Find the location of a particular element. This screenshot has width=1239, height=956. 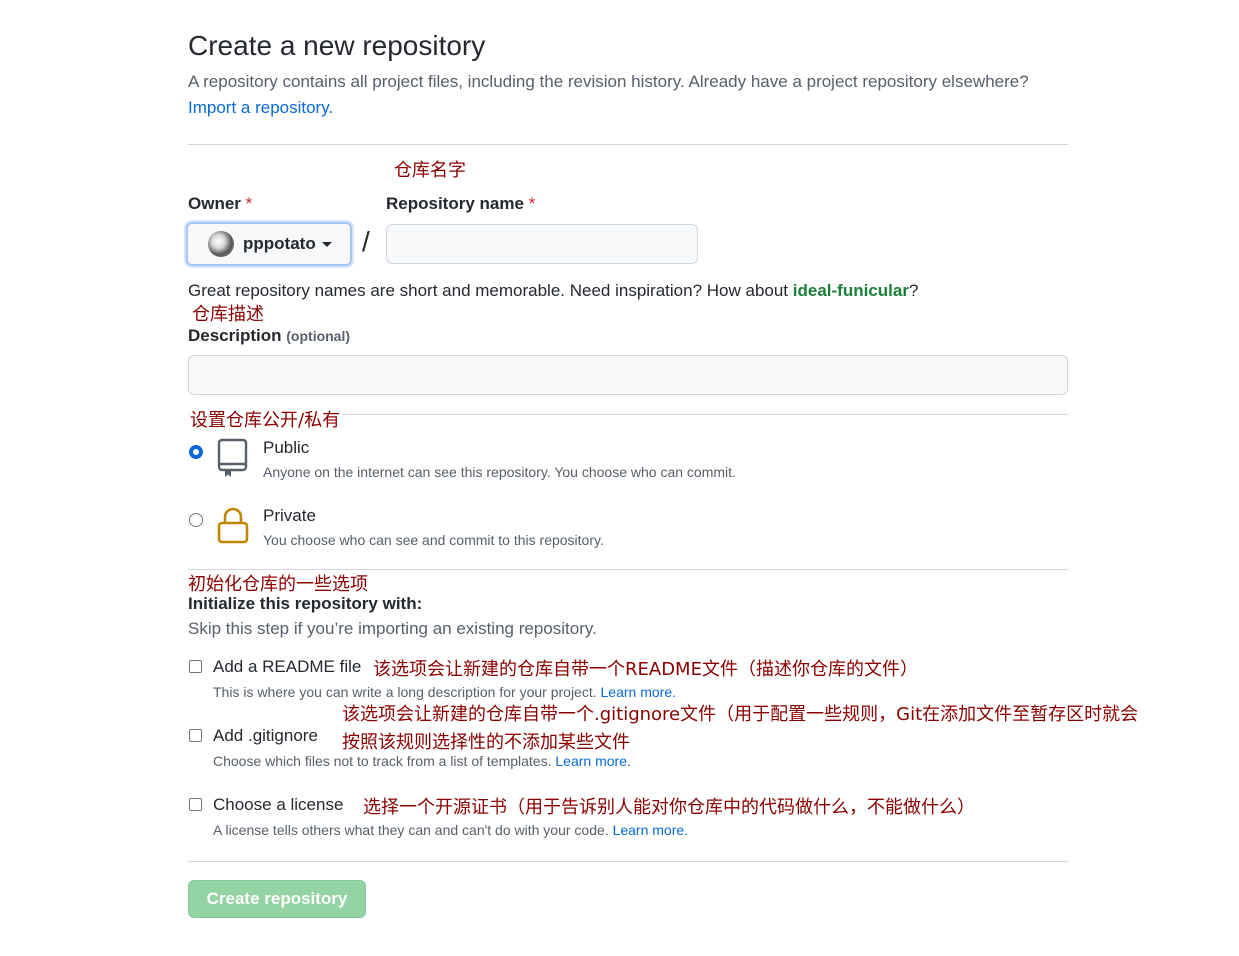

caret-down-icon is located at coordinates (326, 244).